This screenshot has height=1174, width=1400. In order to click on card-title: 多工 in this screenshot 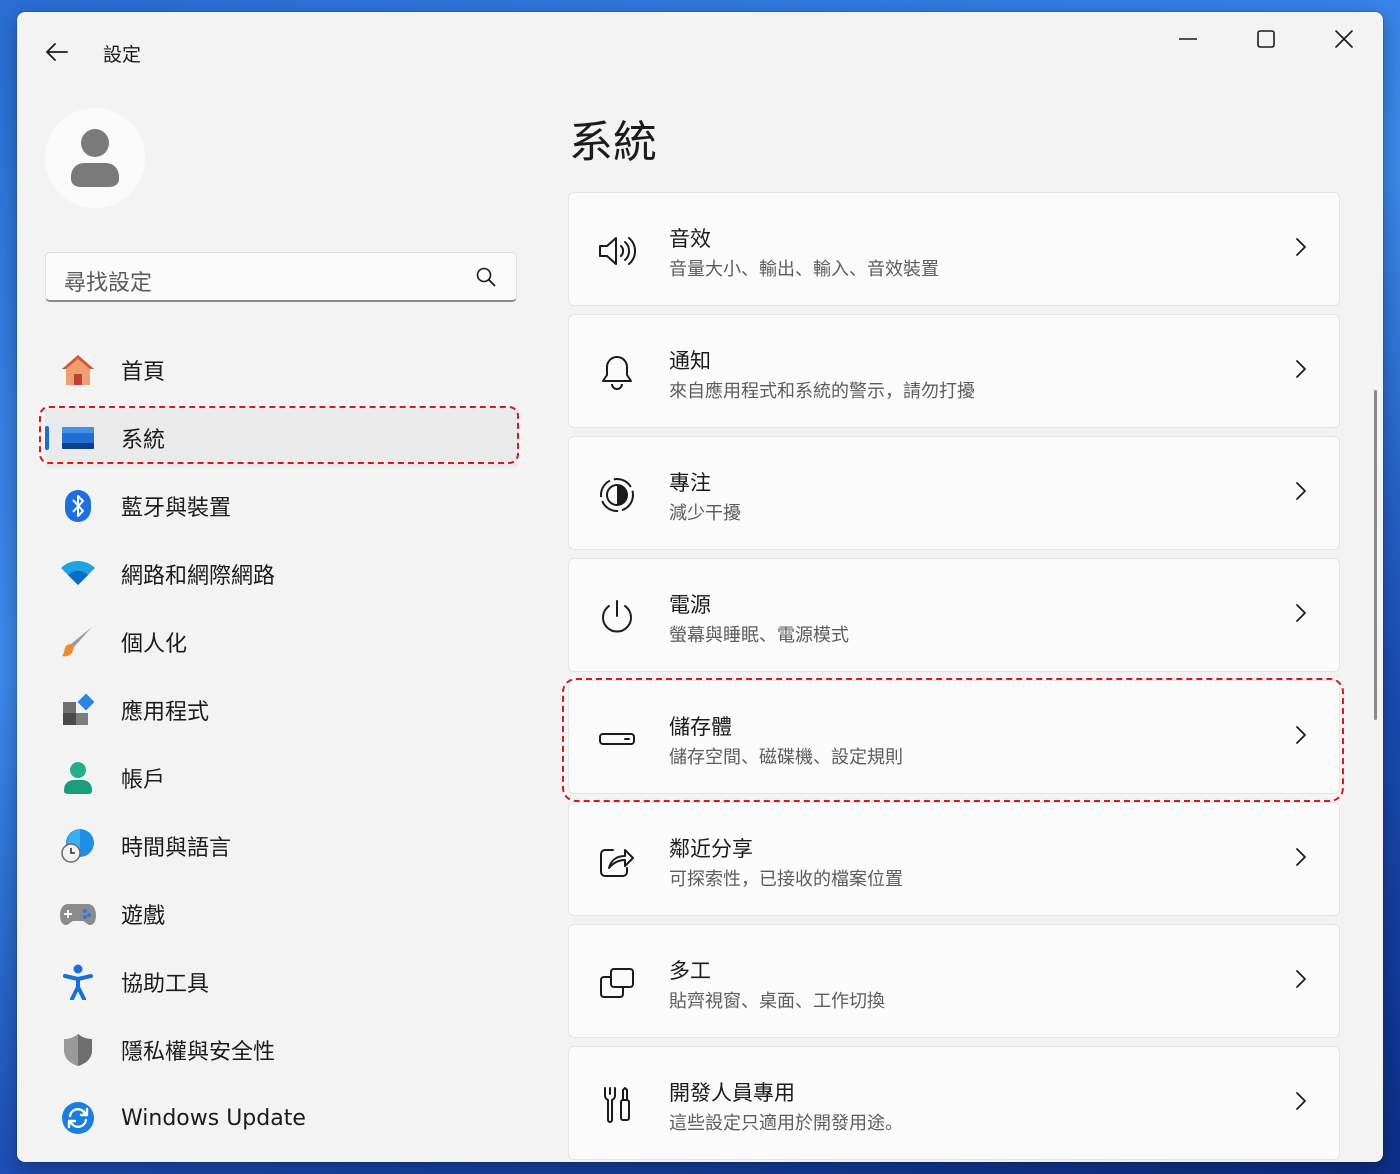, I will do `click(690, 971)`.